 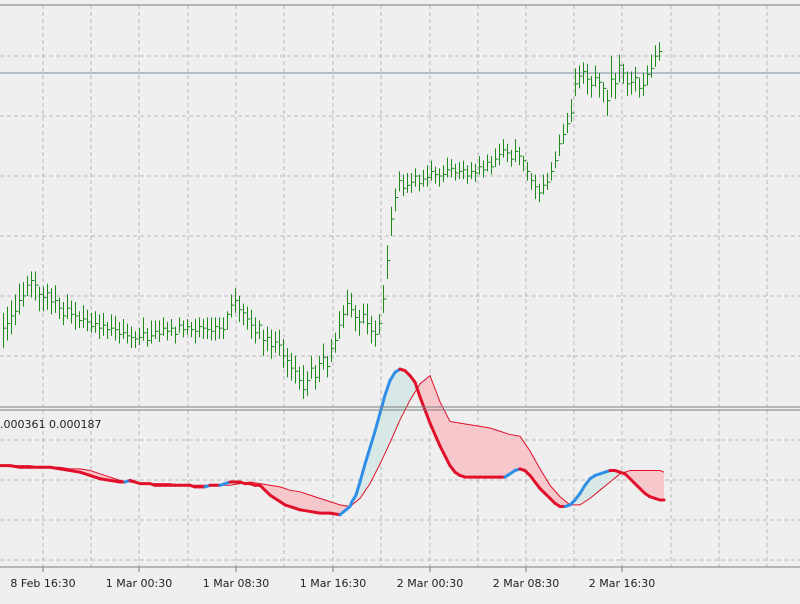 I want to click on x-tick-label: 1 Mar 08:30, so click(x=236, y=583).